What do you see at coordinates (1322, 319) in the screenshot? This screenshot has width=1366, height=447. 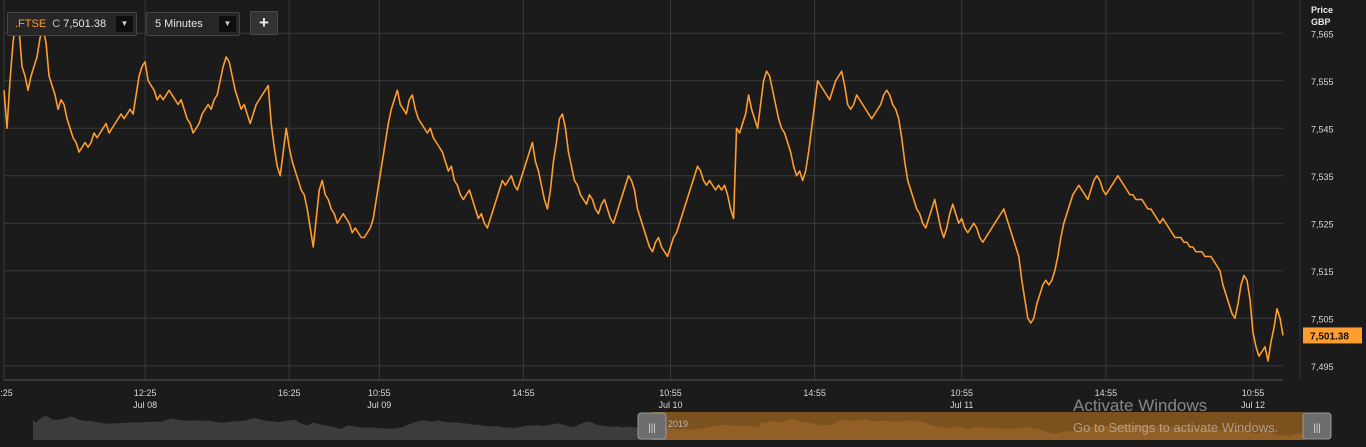 I see `y-tick-label: 7,505` at bounding box center [1322, 319].